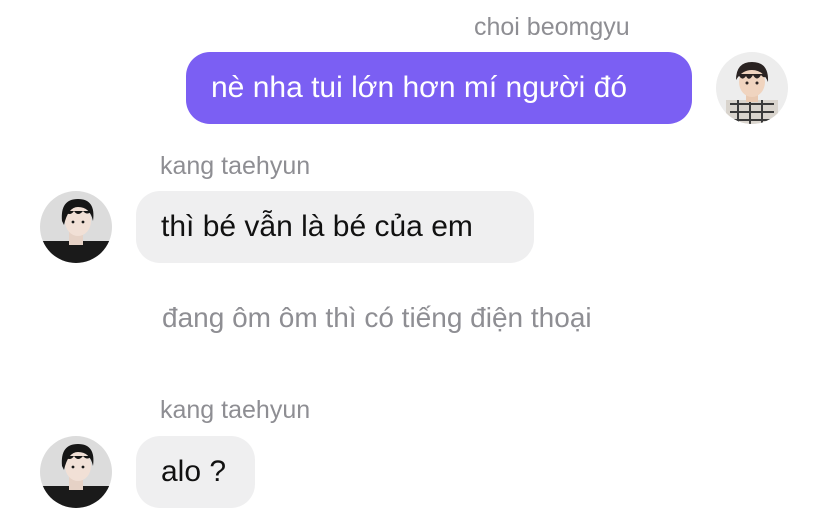  I want to click on message-bubble: thì bé vẫn là bé của em, so click(335, 227).